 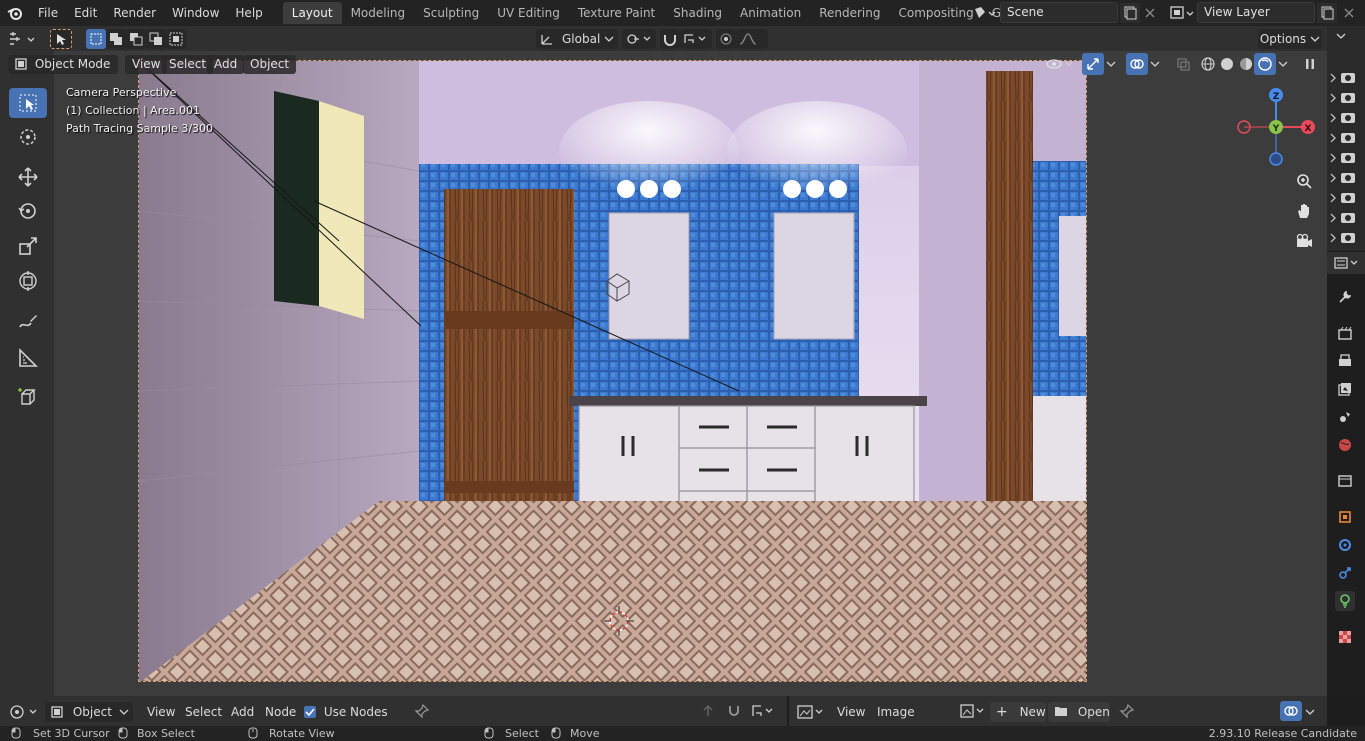 What do you see at coordinates (1130, 13) in the screenshot?
I see `new-scene-icon` at bounding box center [1130, 13].